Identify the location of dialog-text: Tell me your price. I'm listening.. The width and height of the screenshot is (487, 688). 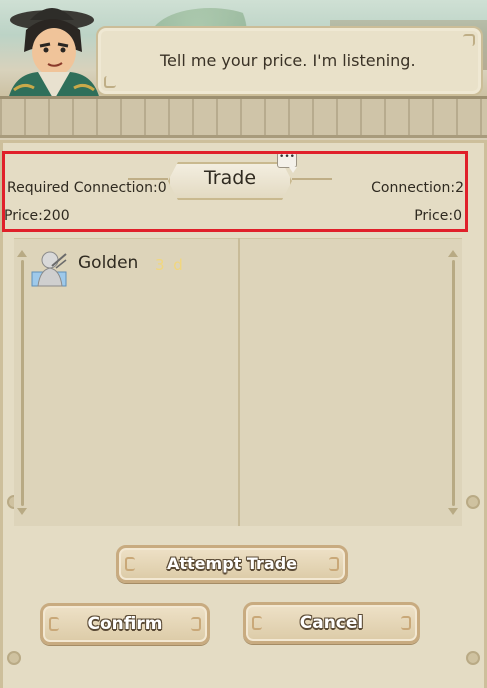
(288, 60).